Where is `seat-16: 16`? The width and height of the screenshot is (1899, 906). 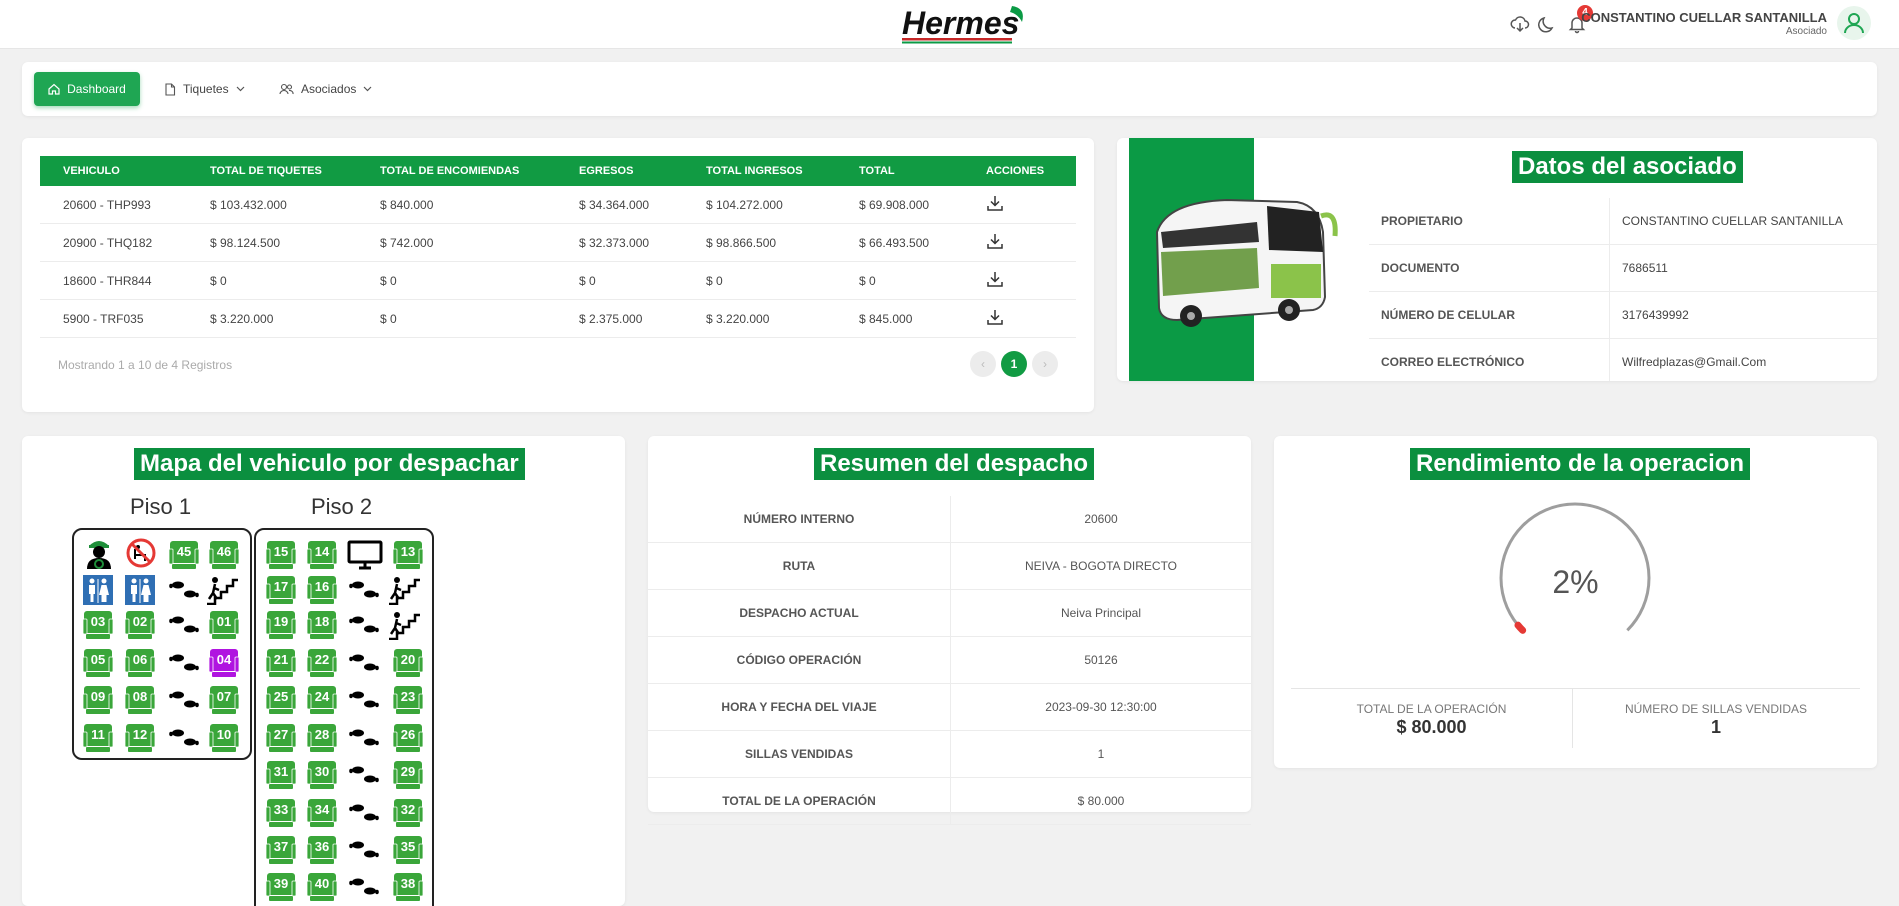
seat-16: 16 is located at coordinates (322, 590).